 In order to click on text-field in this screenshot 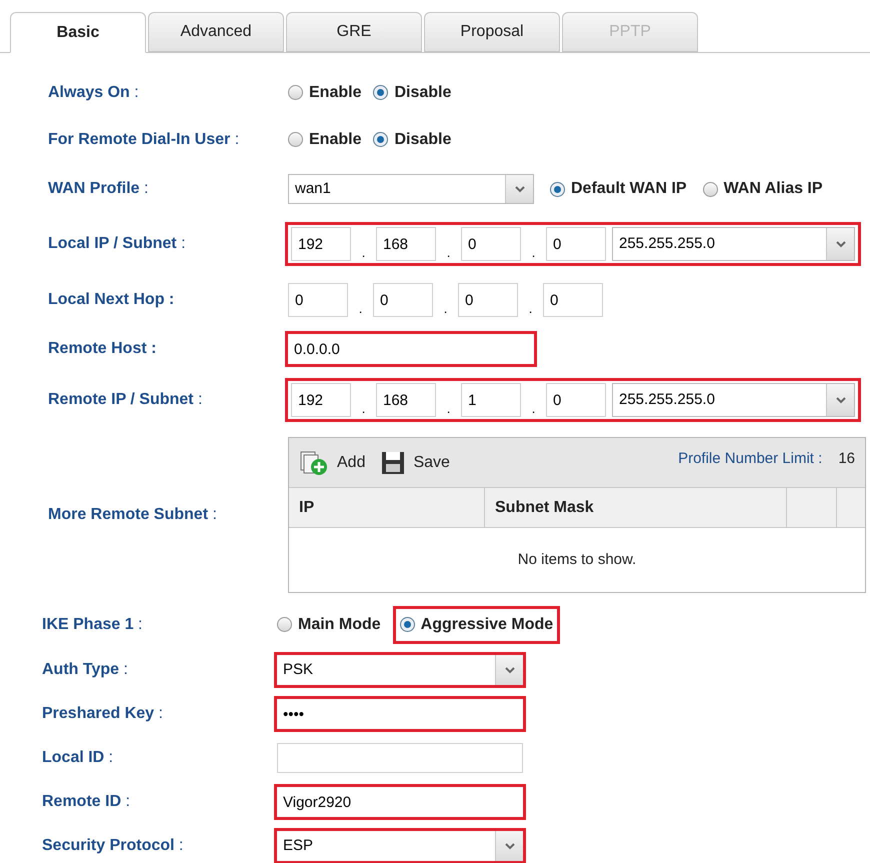, I will do `click(400, 758)`.